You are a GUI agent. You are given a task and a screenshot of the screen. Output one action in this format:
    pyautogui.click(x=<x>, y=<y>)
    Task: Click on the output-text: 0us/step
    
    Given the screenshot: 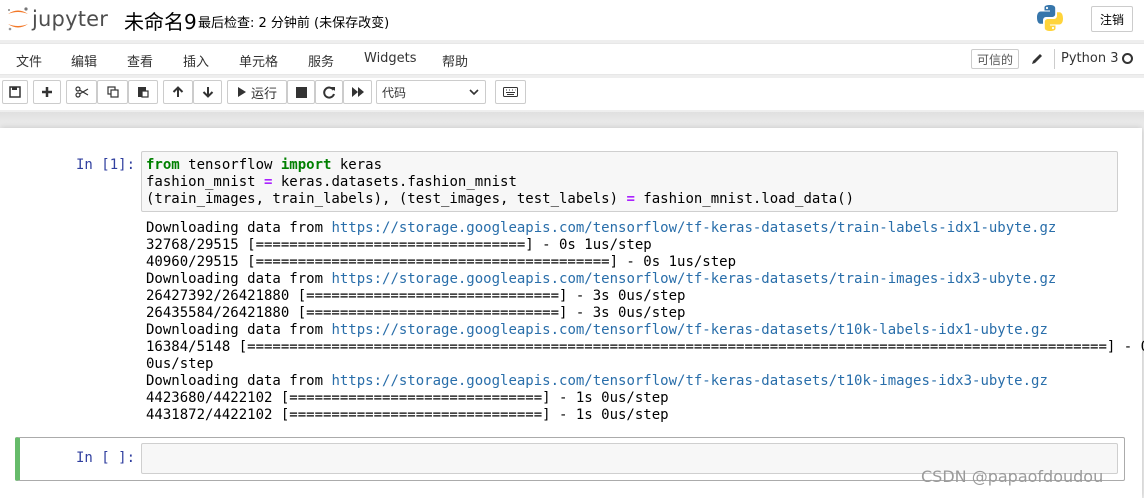 What is the action you would take?
    pyautogui.click(x=180, y=364)
    